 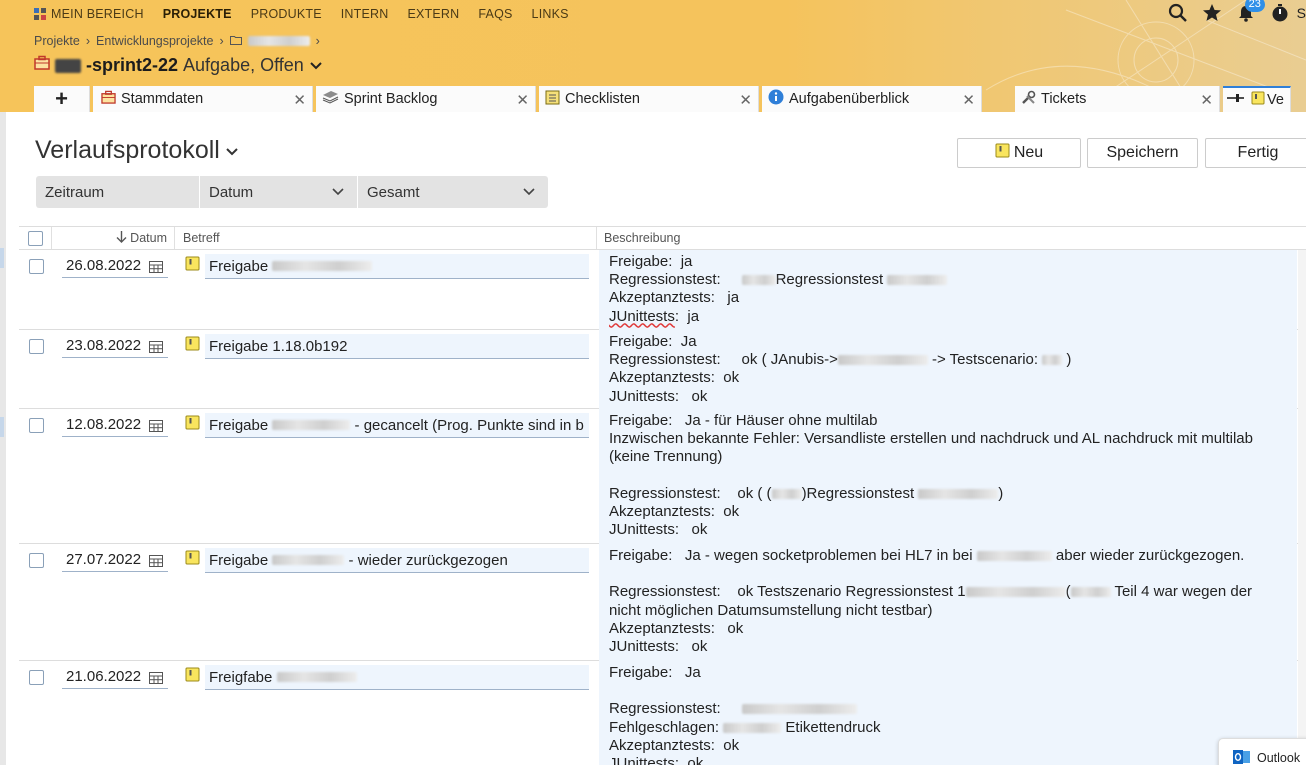 What do you see at coordinates (953, 317) in the screenshot?
I see `description-line: JUnittests: ja` at bounding box center [953, 317].